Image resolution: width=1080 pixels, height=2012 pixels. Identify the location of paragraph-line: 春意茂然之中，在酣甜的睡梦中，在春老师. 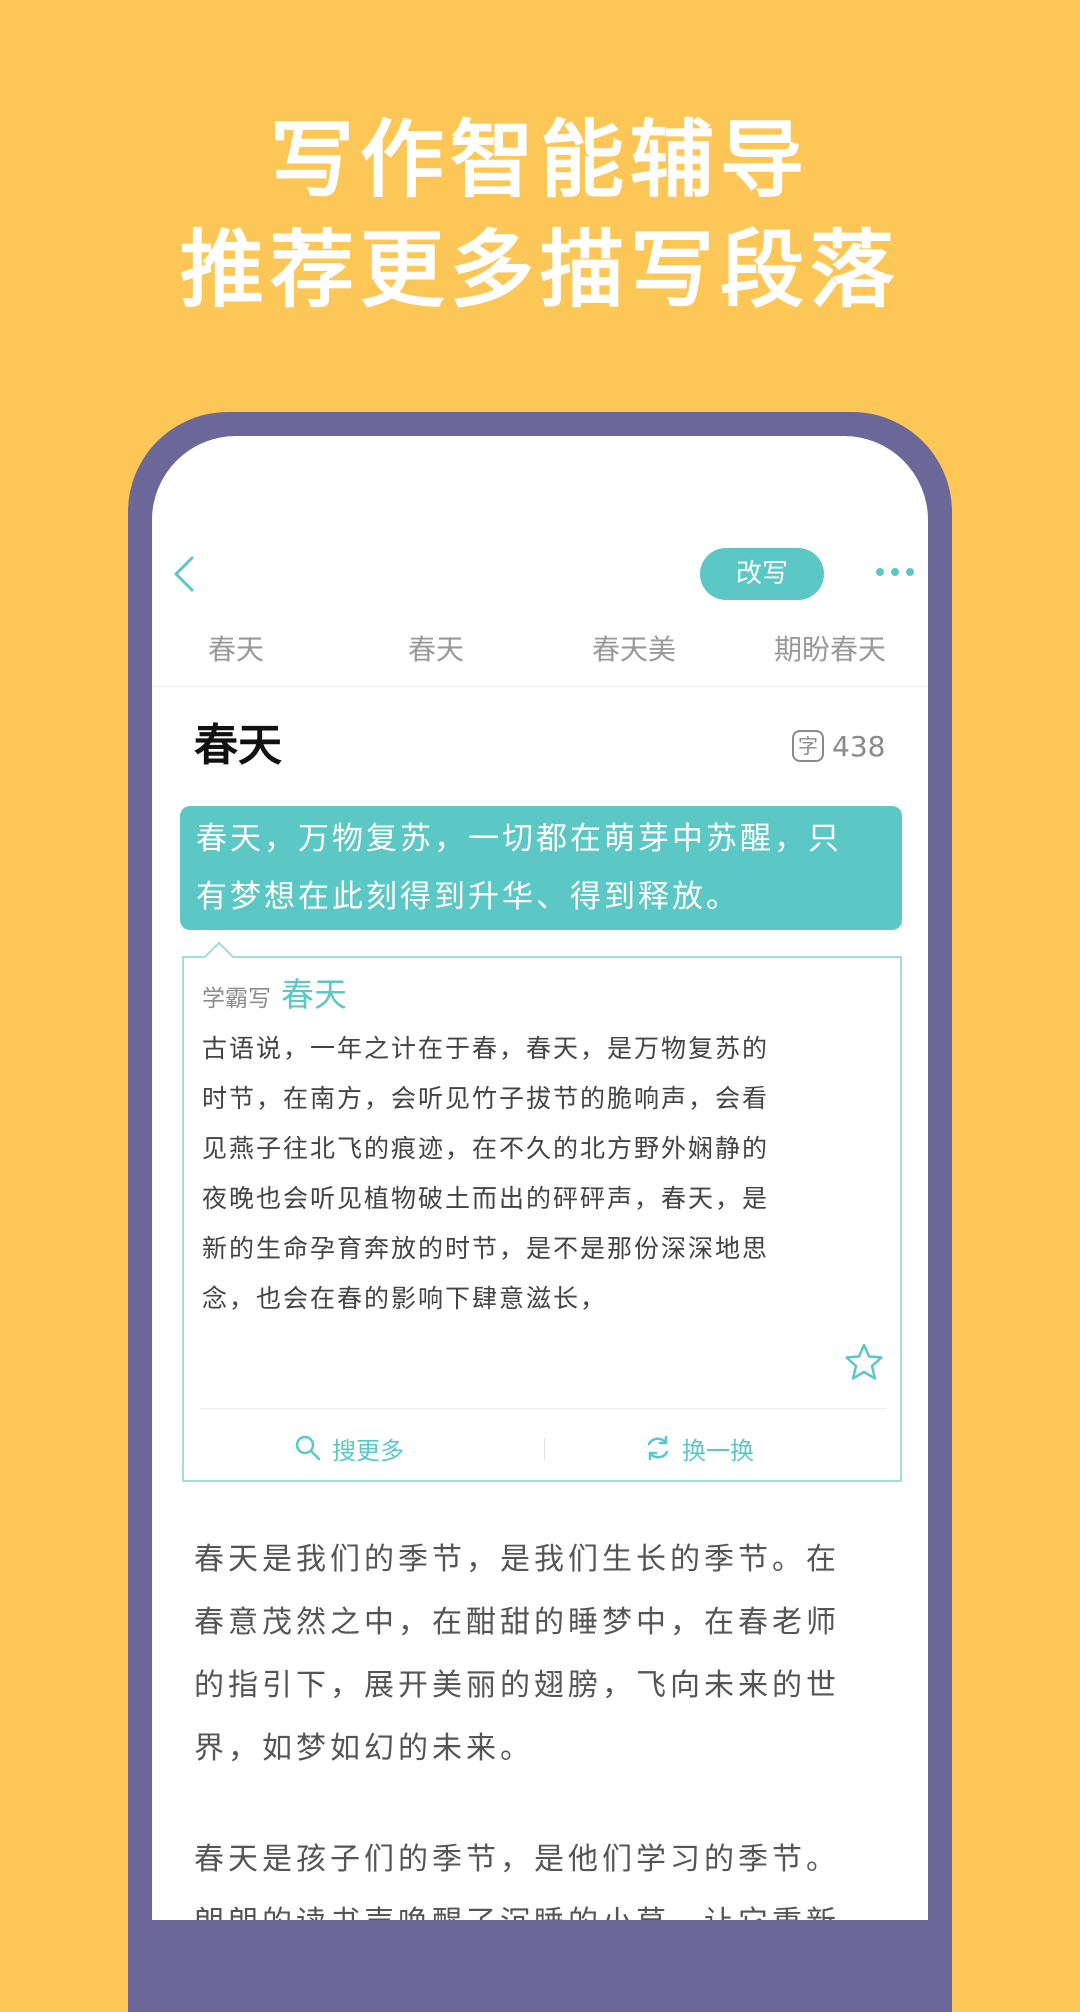
(517, 1622).